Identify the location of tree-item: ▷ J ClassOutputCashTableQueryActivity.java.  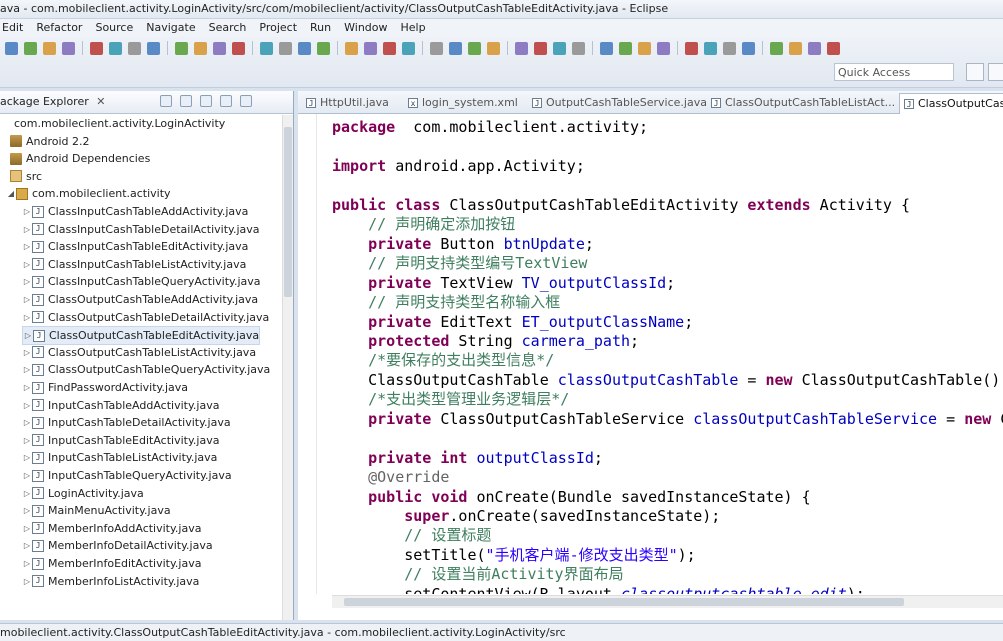
(146, 369).